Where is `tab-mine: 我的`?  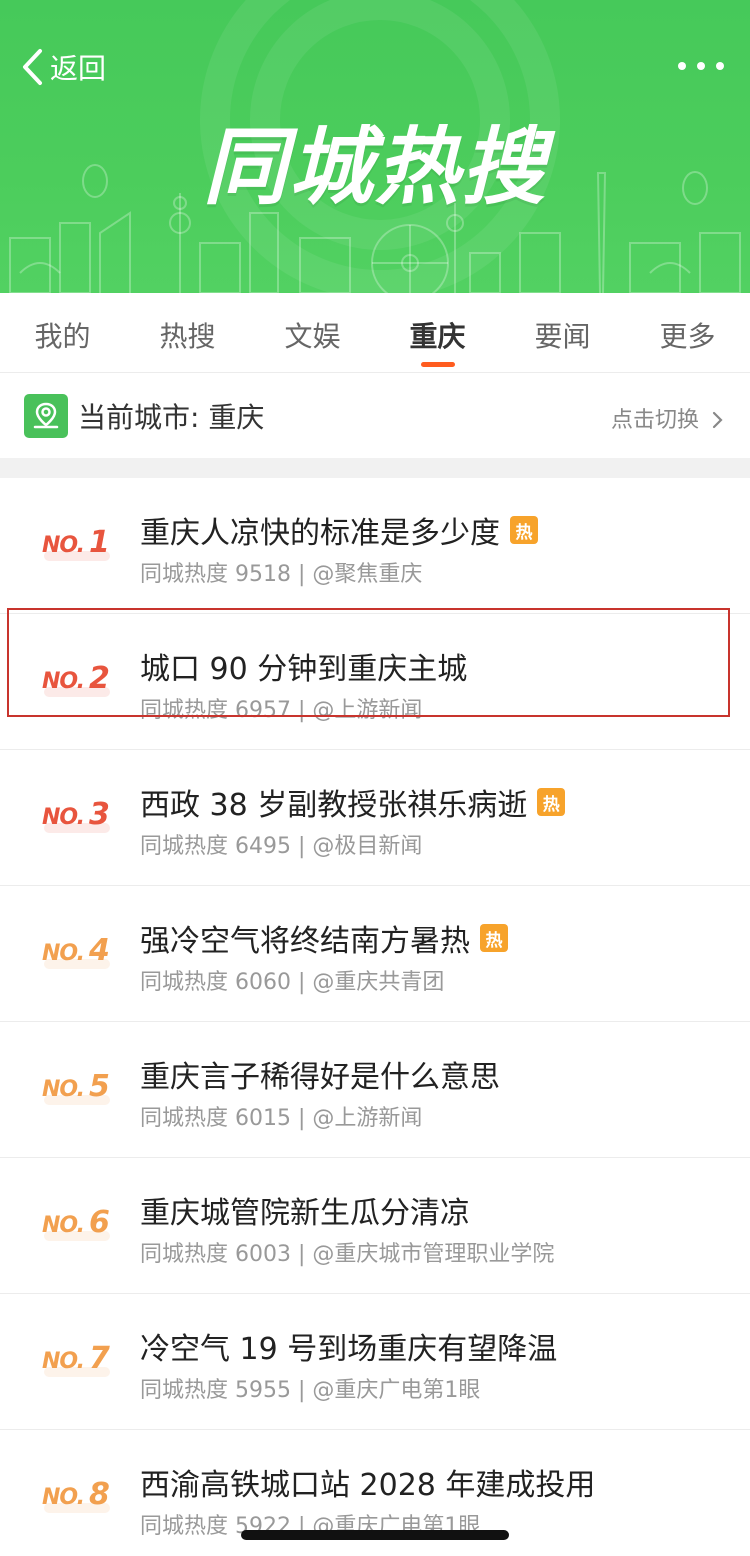 tab-mine: 我的 is located at coordinates (62, 332).